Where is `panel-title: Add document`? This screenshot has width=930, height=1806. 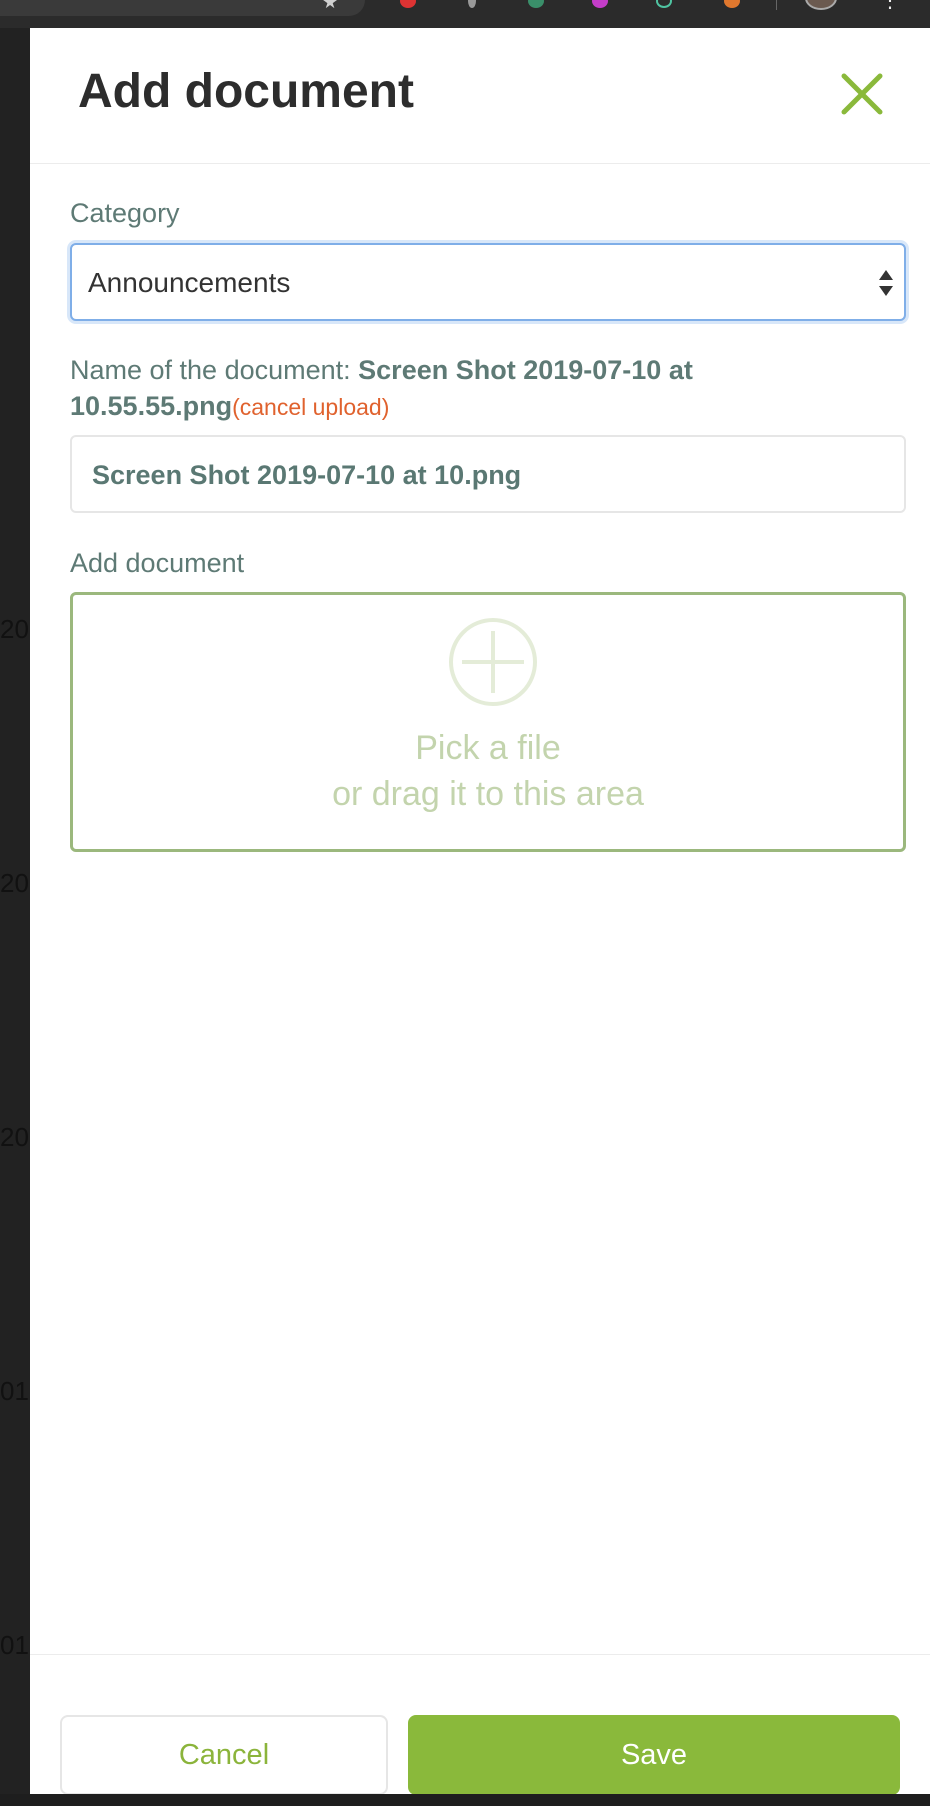 panel-title: Add document is located at coordinates (246, 91).